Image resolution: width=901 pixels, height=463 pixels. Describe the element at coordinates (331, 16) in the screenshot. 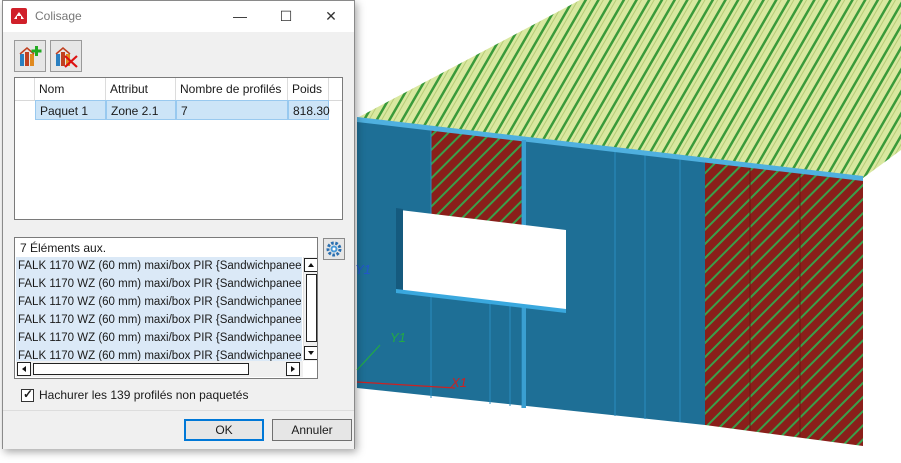

I see `close-button: ✕` at that location.